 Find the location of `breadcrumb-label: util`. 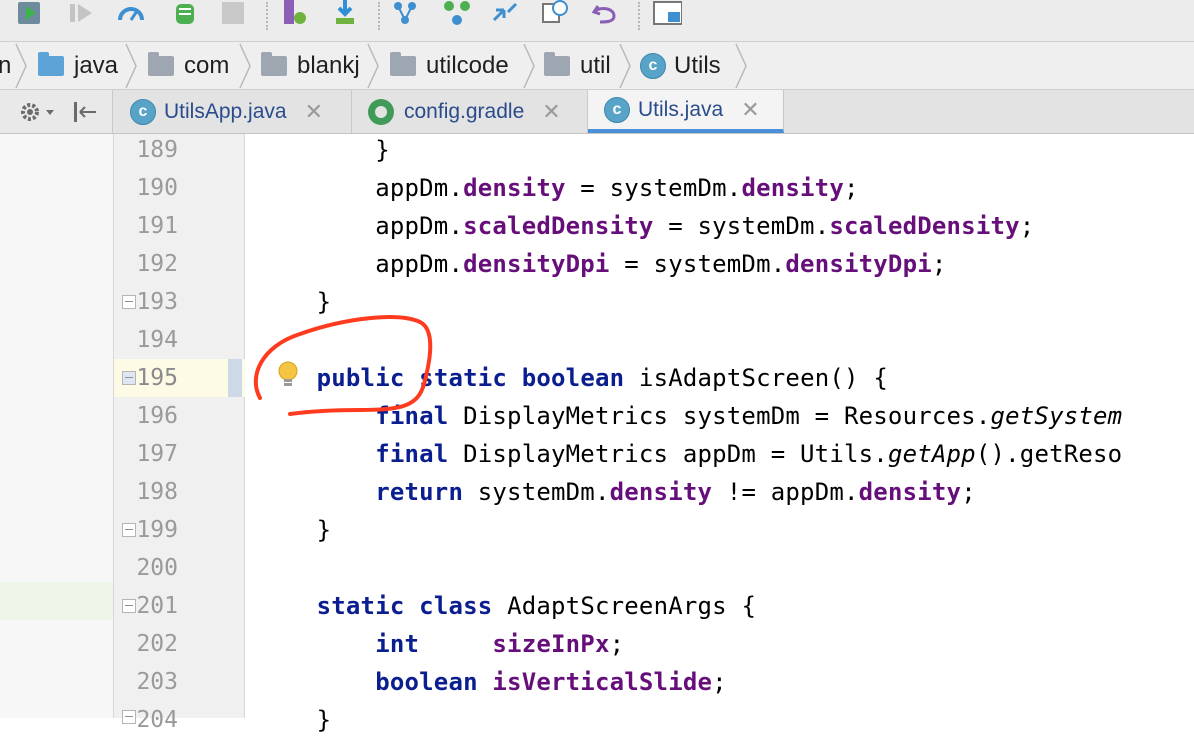

breadcrumb-label: util is located at coordinates (595, 65).